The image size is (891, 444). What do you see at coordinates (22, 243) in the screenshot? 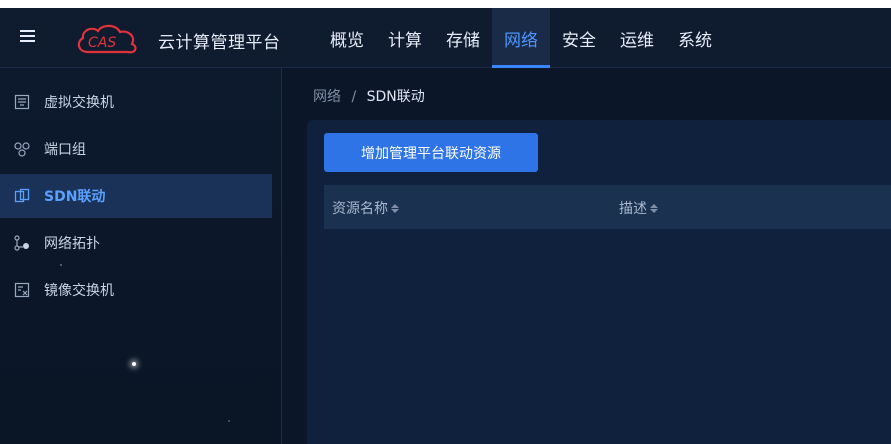
I see `topology-icon` at bounding box center [22, 243].